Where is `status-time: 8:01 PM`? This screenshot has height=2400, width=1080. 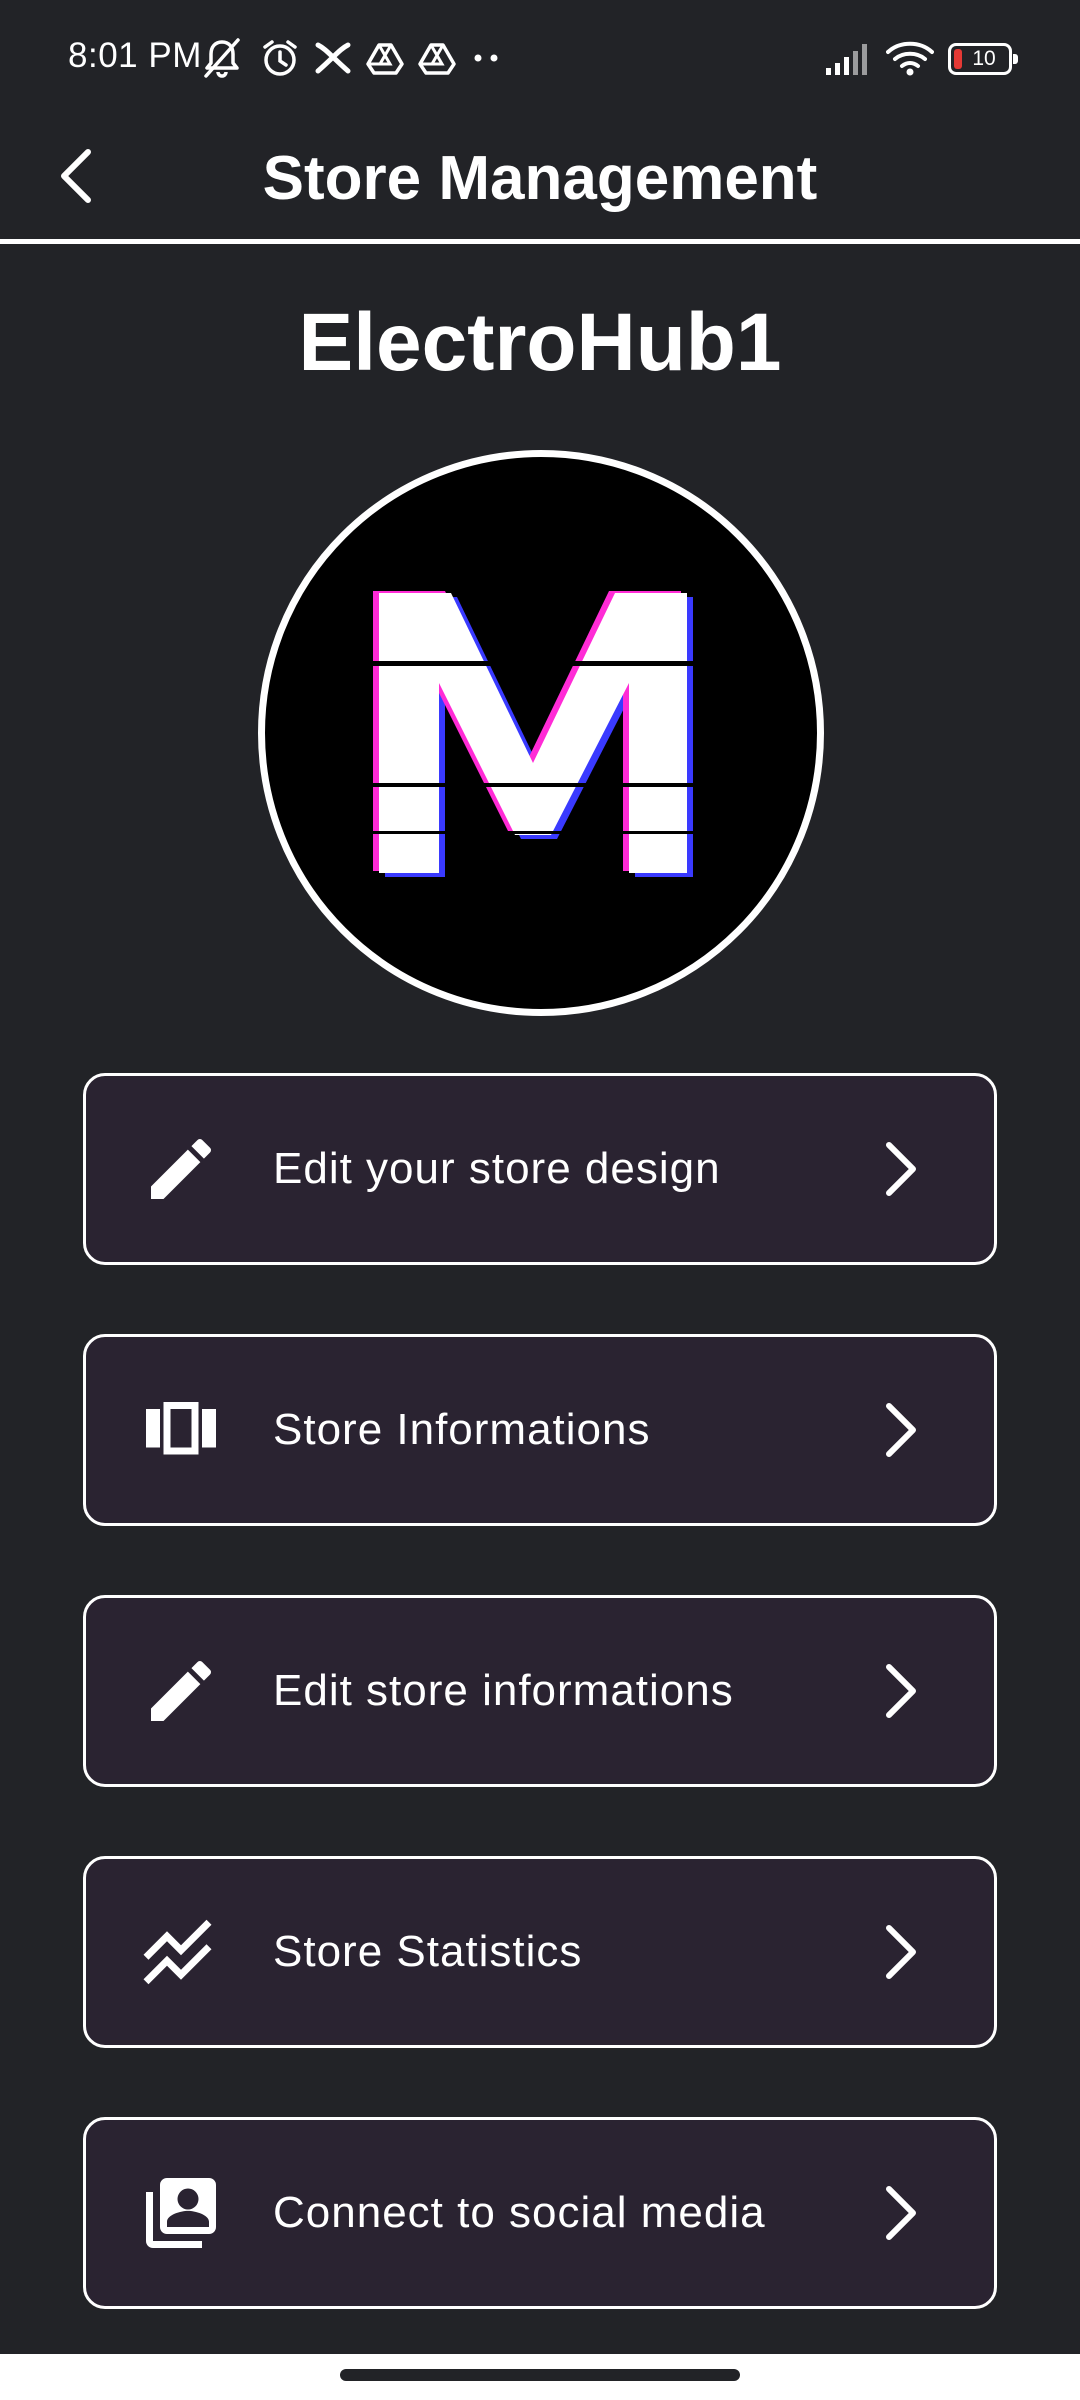 status-time: 8:01 PM is located at coordinates (135, 55).